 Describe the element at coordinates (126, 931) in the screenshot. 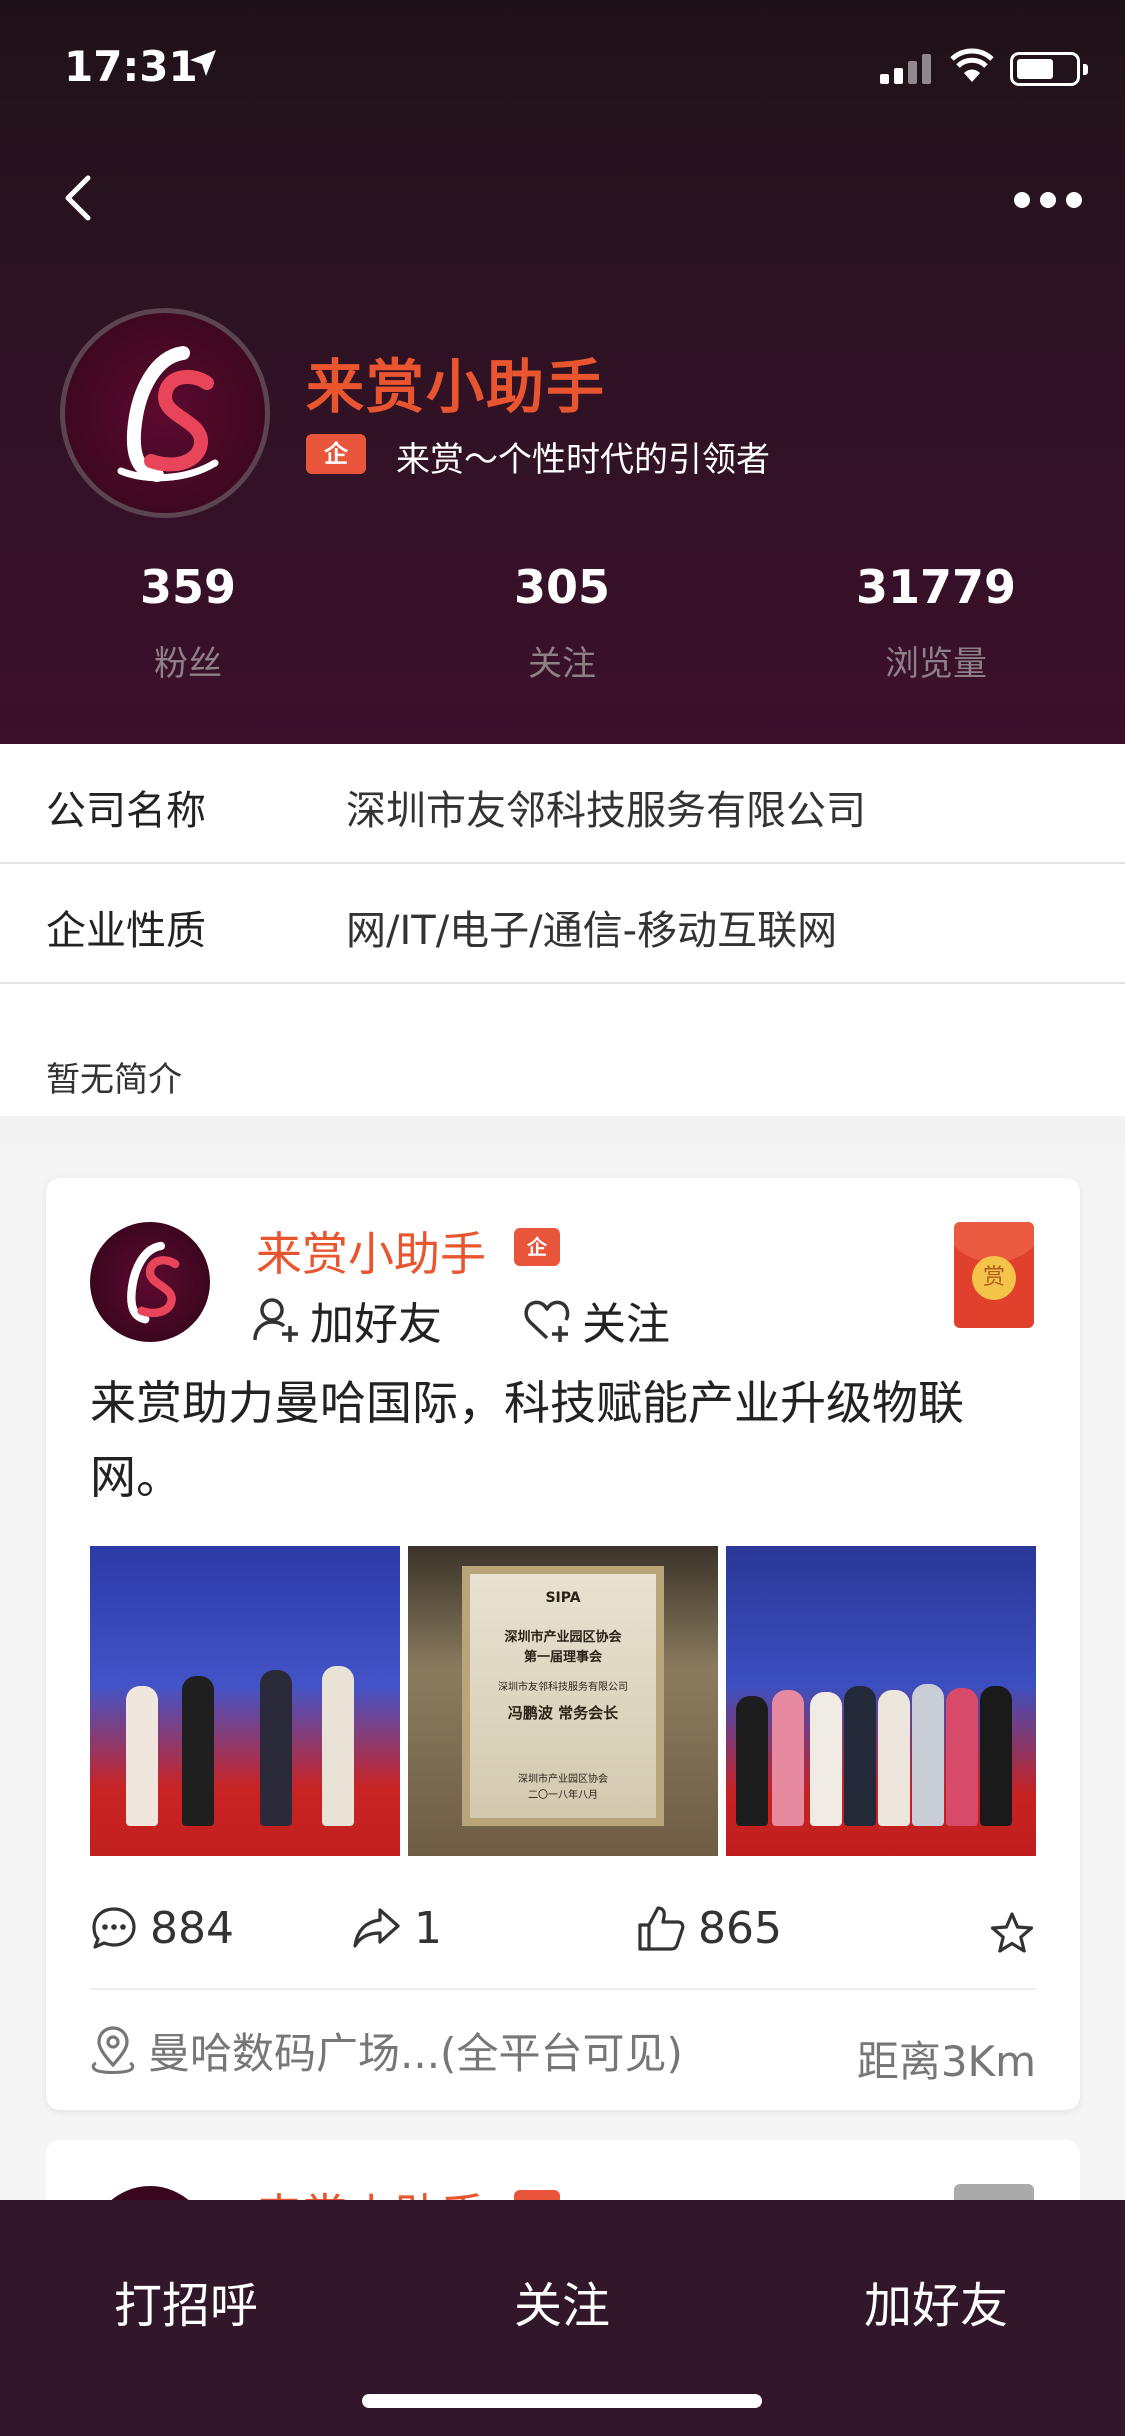

I see `info-key: 企业性质` at that location.